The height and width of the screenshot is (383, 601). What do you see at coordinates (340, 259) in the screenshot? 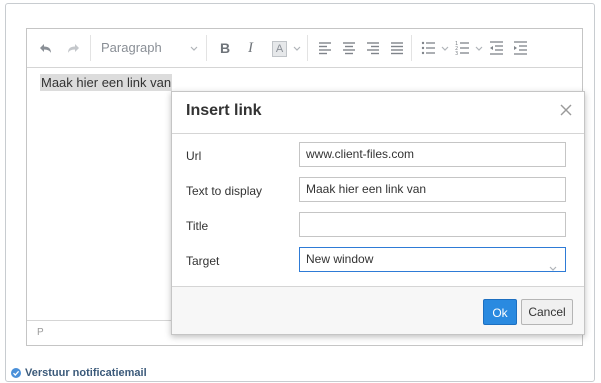
I see `target-select-value: New window` at bounding box center [340, 259].